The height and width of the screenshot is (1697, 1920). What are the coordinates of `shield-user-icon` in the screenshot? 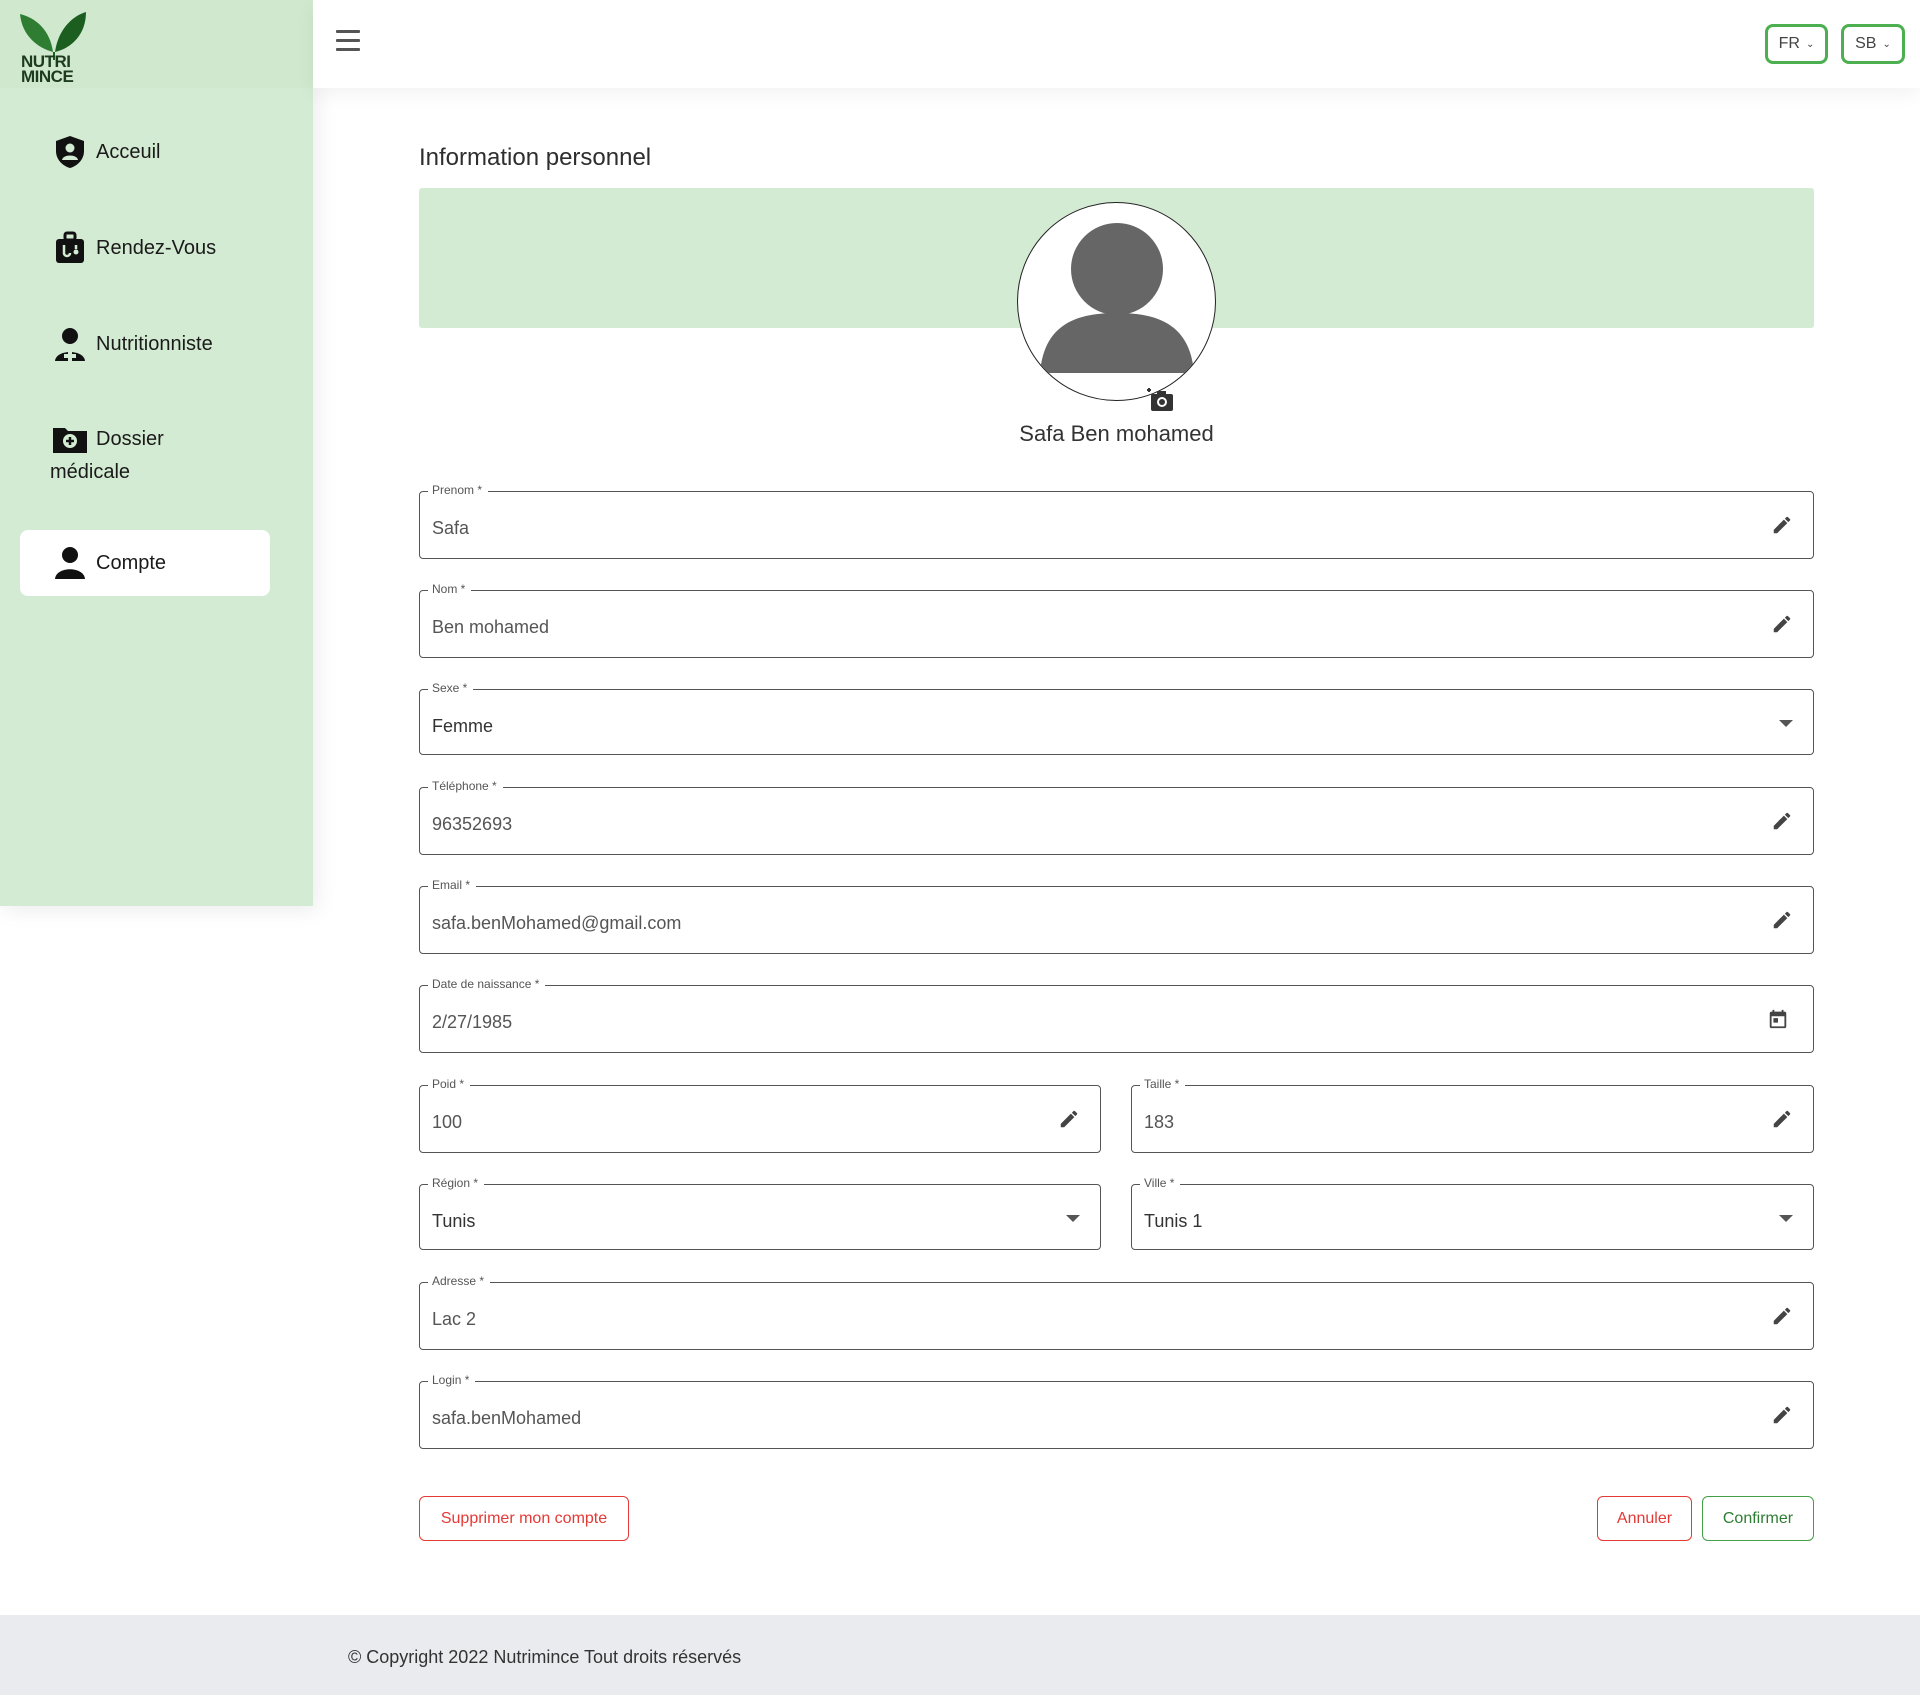 It's located at (70, 152).